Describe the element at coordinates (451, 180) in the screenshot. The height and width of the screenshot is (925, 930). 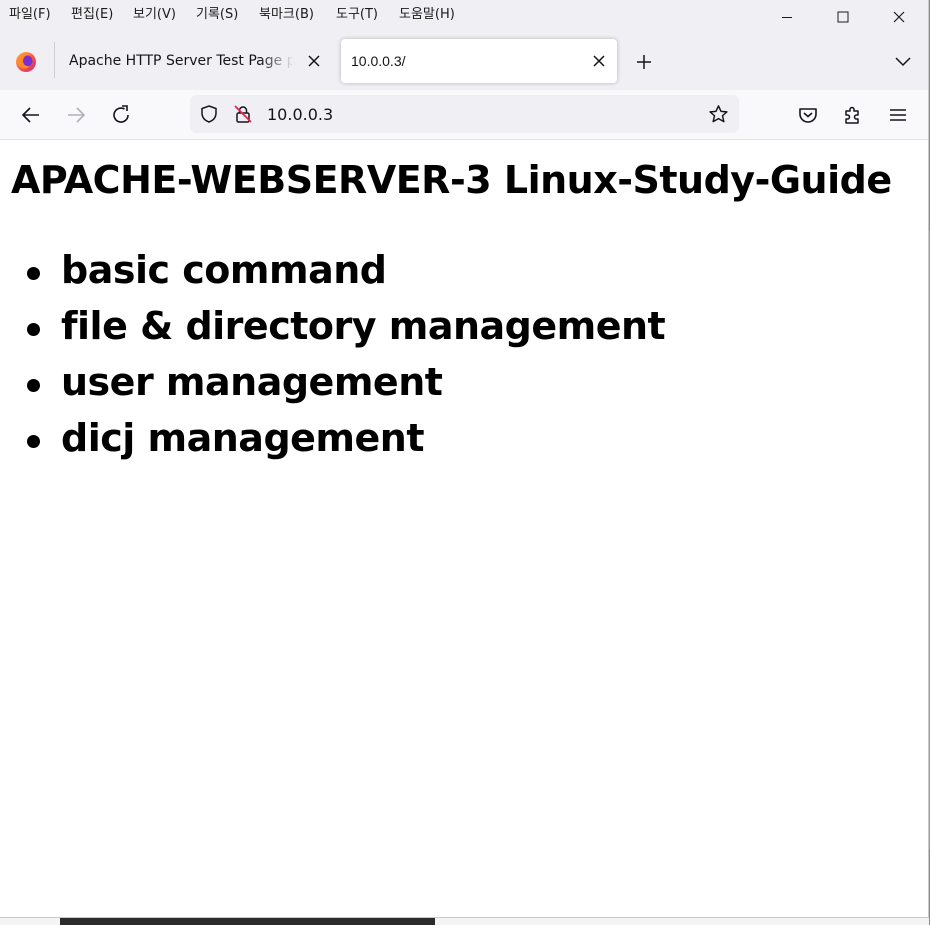
I see `page-heading: APACHE-WEBSERVER-3 Linux-Study-Guide` at that location.